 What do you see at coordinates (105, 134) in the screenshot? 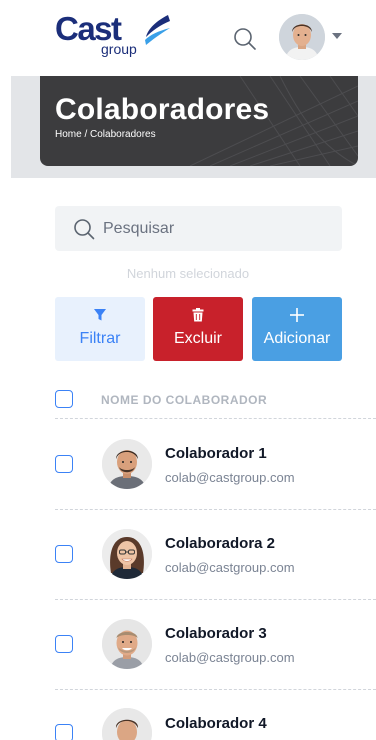
I see `breadcrumb: Home / Colaboradores` at bounding box center [105, 134].